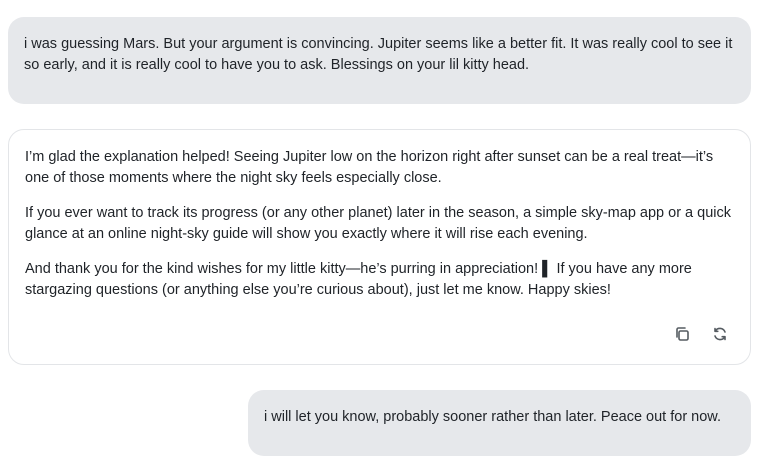  I want to click on copy-button, so click(682, 334).